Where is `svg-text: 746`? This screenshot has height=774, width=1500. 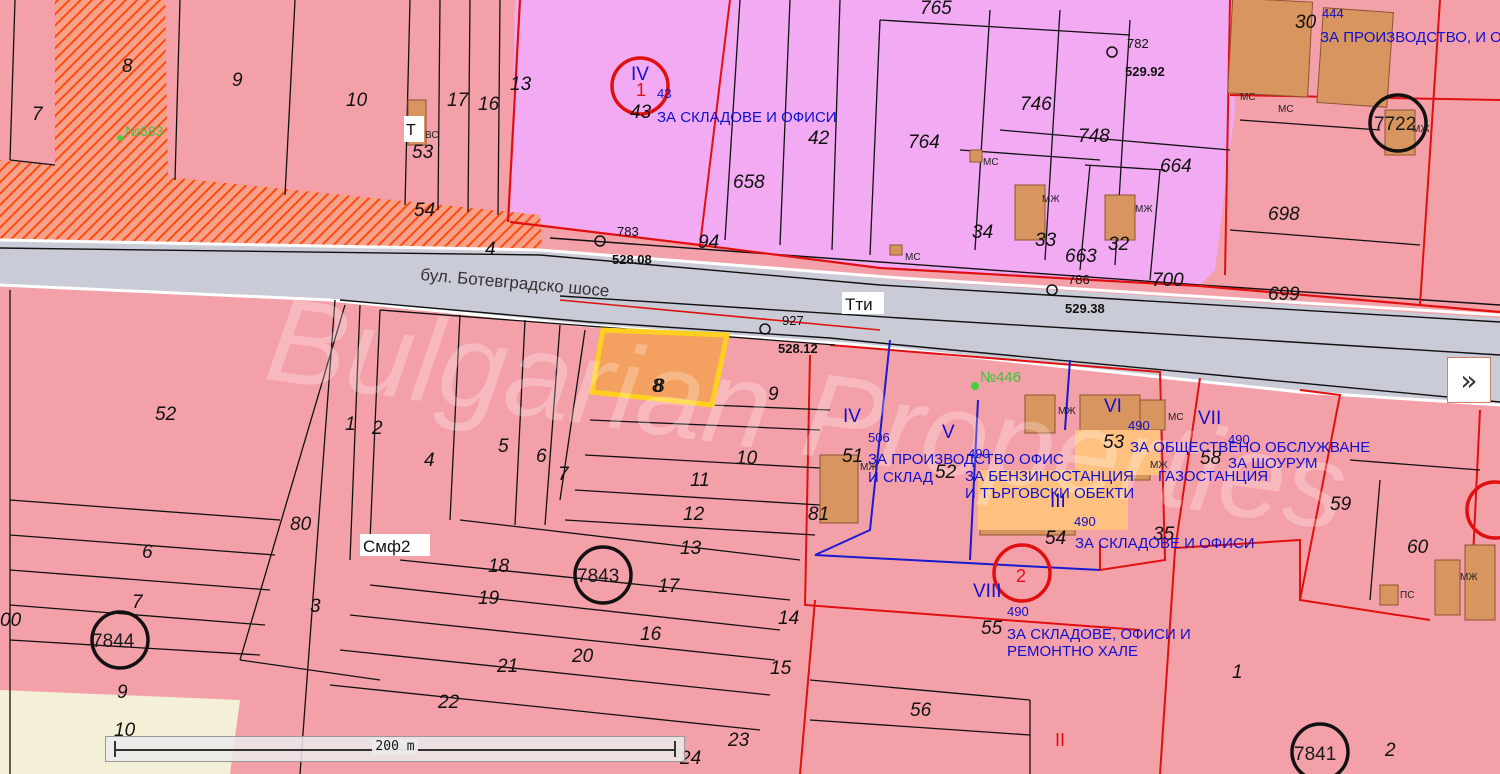
svg-text: 746 is located at coordinates (1036, 104).